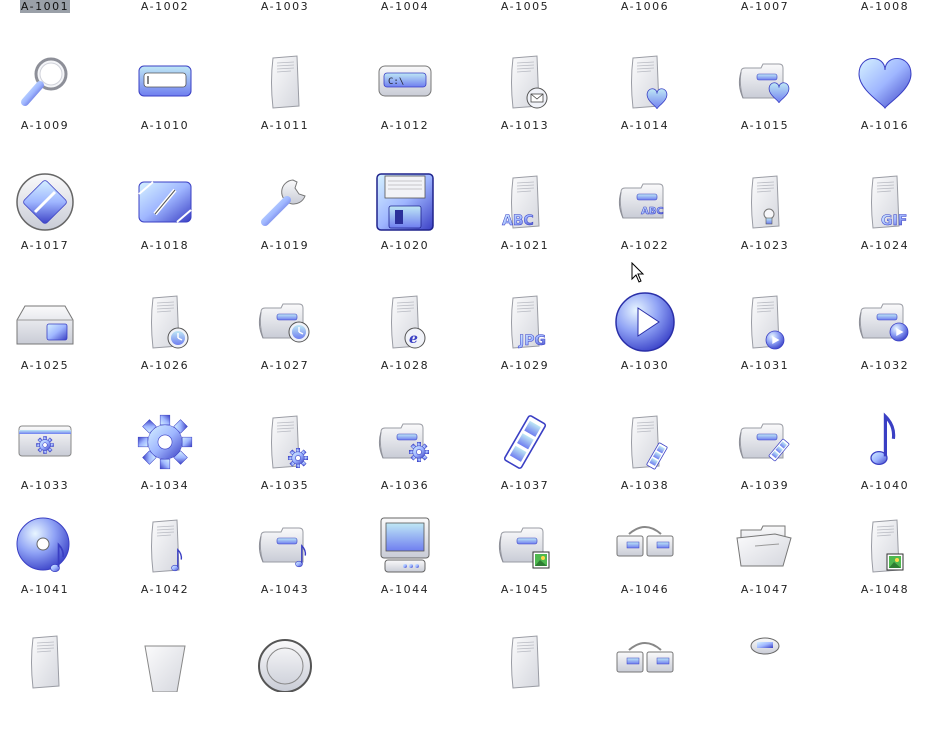 This screenshot has height=742, width=927. What do you see at coordinates (525, 24) in the screenshot?
I see `icon-tile: A-1005` at bounding box center [525, 24].